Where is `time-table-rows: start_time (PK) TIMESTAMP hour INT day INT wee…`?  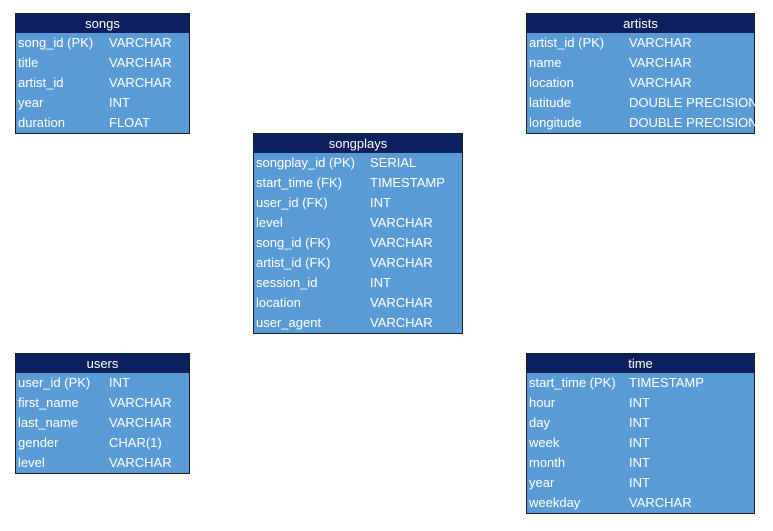
time-table-rows: start_time (PK) TIMESTAMP hour INT day INT wee… is located at coordinates (640, 443).